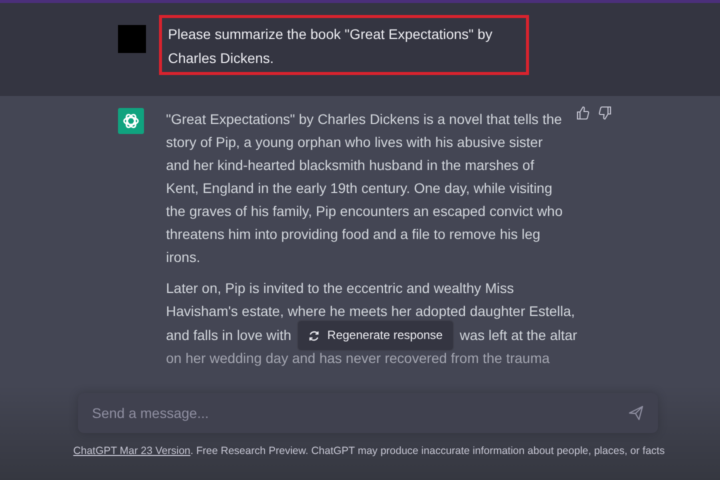 Image resolution: width=720 pixels, height=480 pixels. What do you see at coordinates (131, 121) in the screenshot?
I see `assistant-logo-icon` at bounding box center [131, 121].